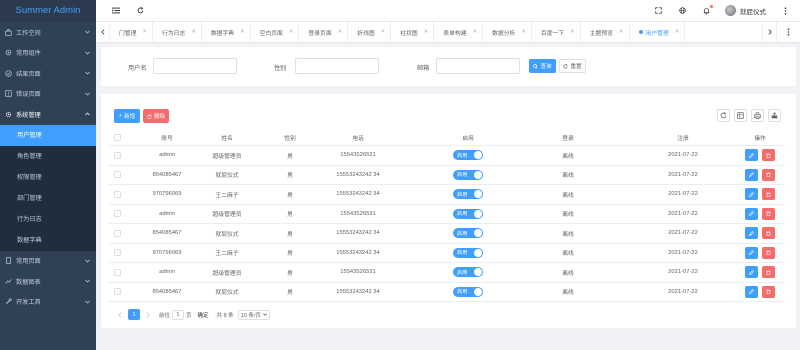 The height and width of the screenshot is (350, 800). Describe the element at coordinates (769, 32) in the screenshot. I see `tabs-scroll-right-icon` at that location.